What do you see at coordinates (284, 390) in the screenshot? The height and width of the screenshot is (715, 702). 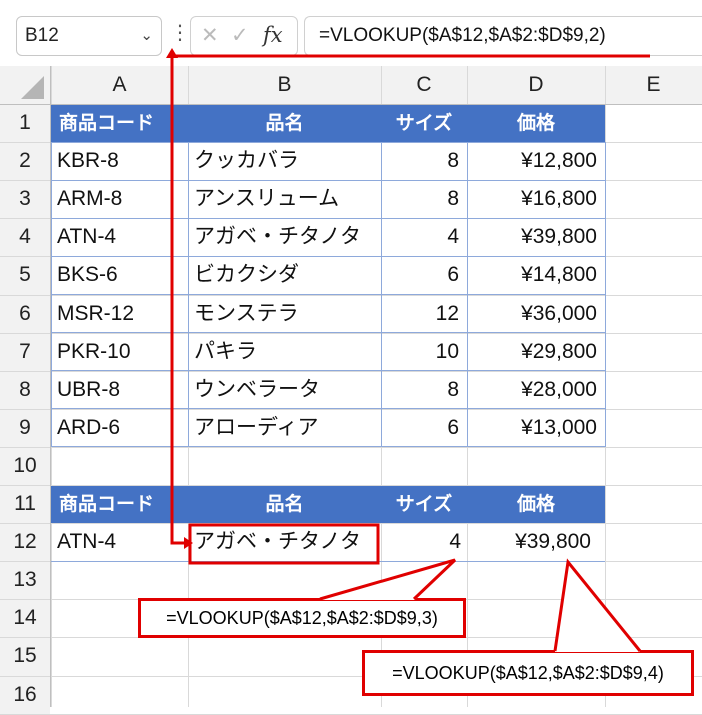 I see `cell-product-name: ウンベラータ` at bounding box center [284, 390].